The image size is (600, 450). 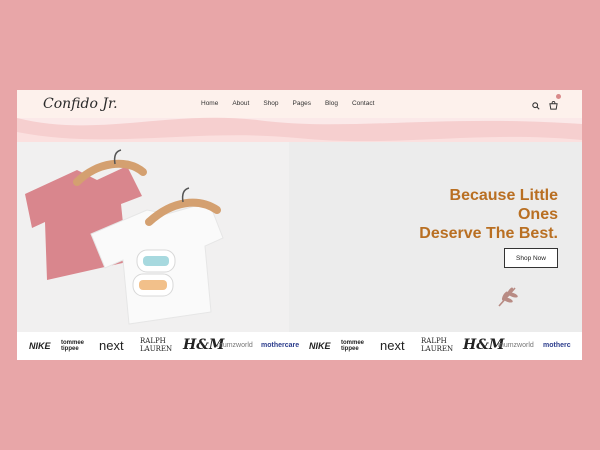 I want to click on nav-pages: Pages, so click(x=302, y=103).